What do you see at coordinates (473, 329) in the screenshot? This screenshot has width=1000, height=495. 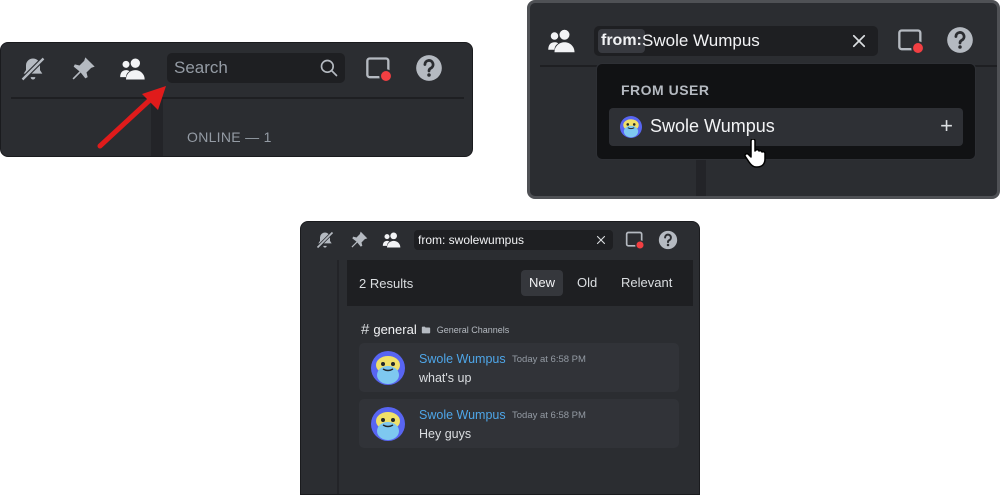 I see `channel-category: General Channels` at bounding box center [473, 329].